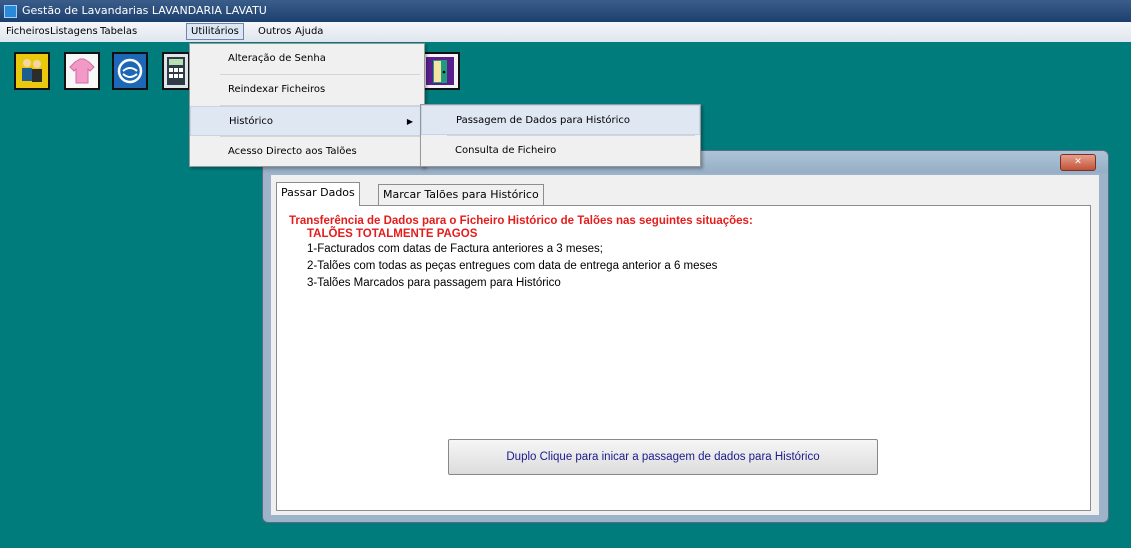  Describe the element at coordinates (560, 151) in the screenshot. I see `submenu-item-consulta-ficheiro: Consulta de Ficheiro` at that location.